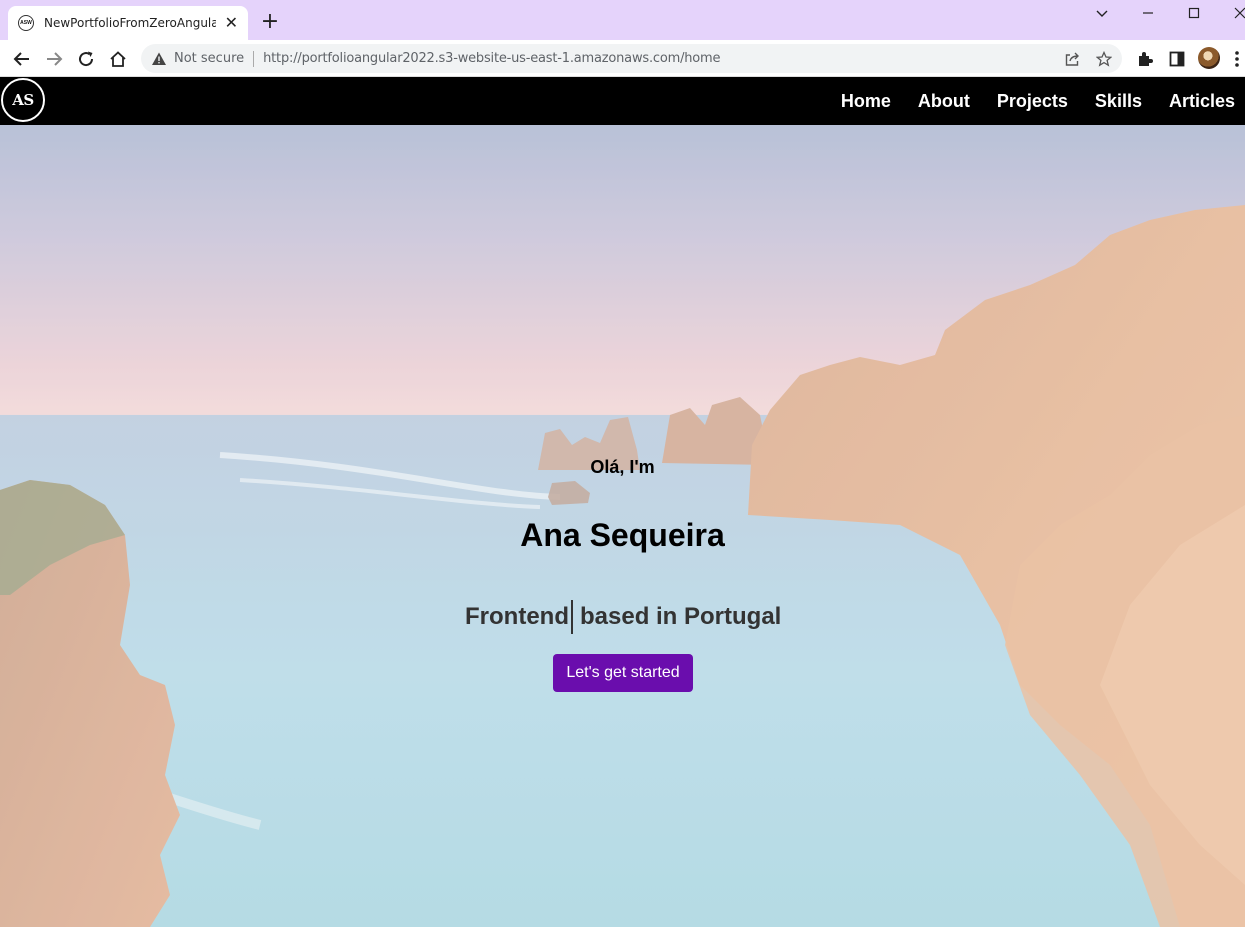 This screenshot has width=1245, height=927. I want to click on close-window-icon, so click(1232, 13).